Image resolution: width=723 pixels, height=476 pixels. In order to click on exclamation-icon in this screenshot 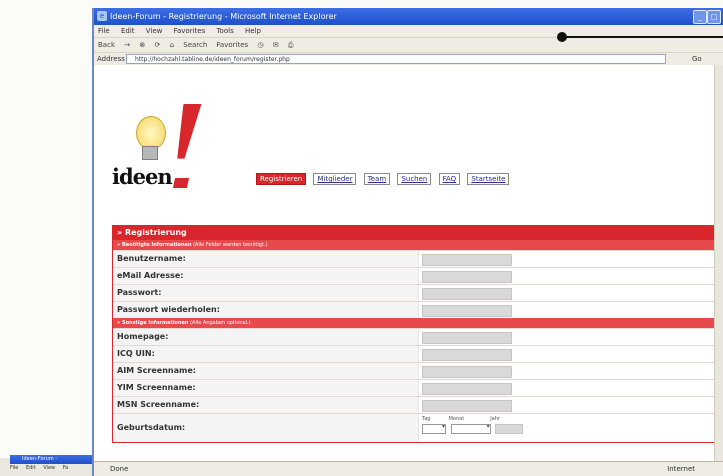, I will do `click(185, 139)`.